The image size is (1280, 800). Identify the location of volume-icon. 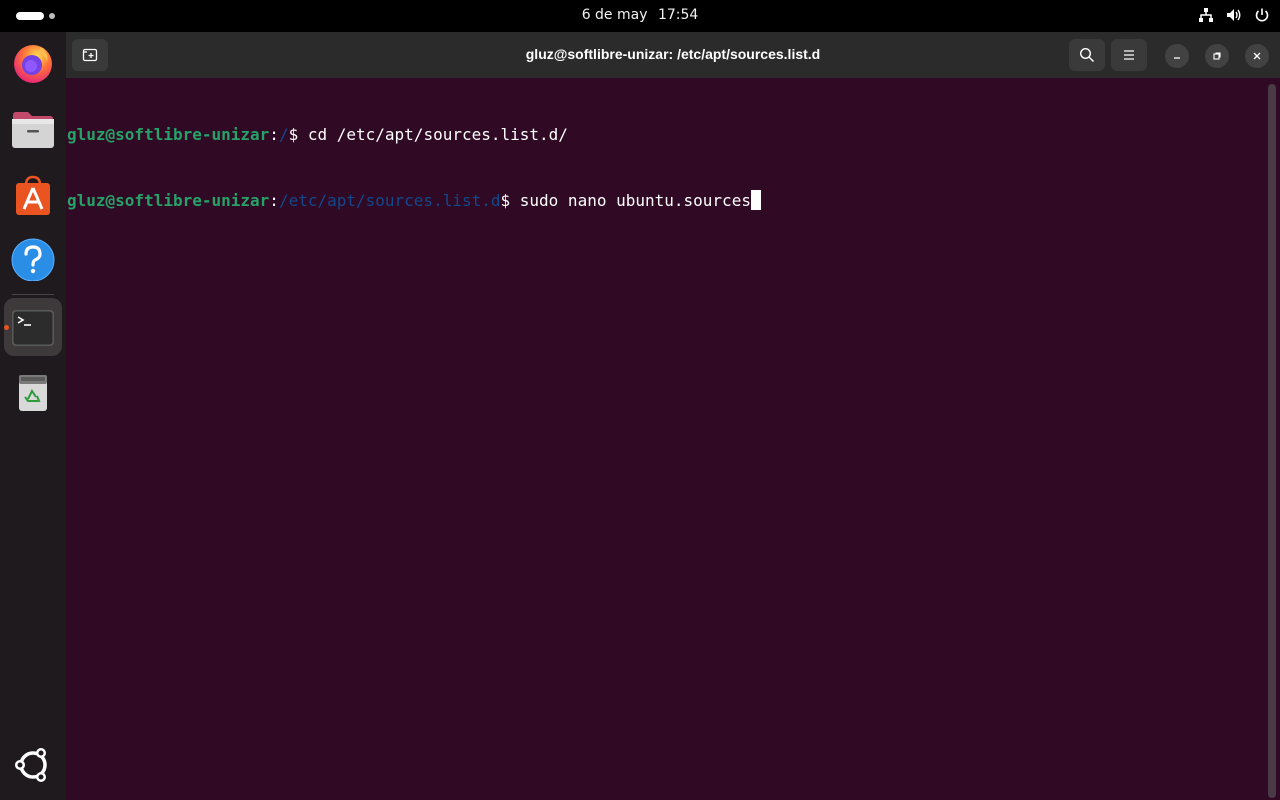
(1234, 15).